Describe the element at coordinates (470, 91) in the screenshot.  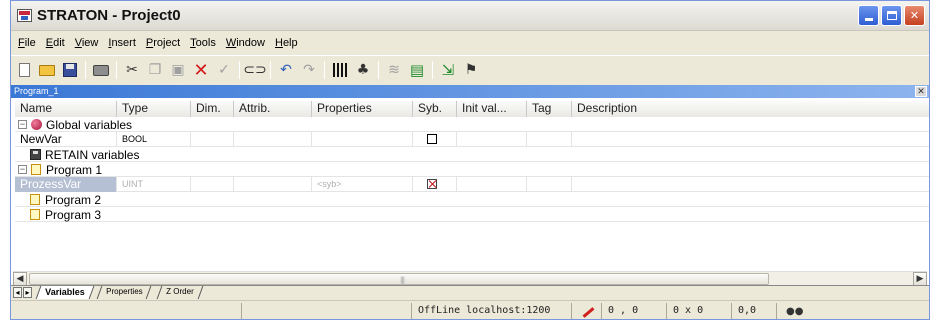
I see `editor-title-bar: Program_1 ✕` at that location.